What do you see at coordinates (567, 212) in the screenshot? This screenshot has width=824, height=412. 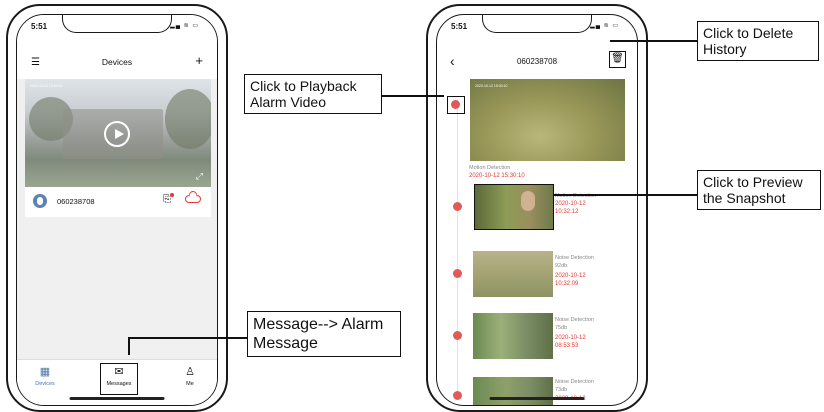 I see `event-time: 10:32:12` at bounding box center [567, 212].